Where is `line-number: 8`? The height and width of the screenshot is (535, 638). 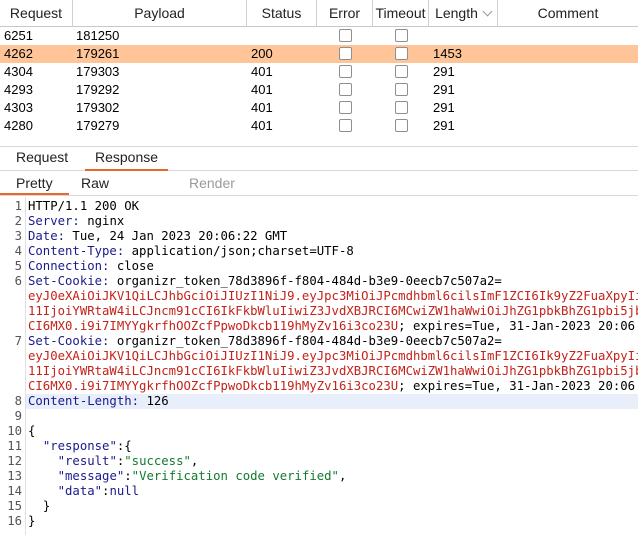 line-number: 8 is located at coordinates (18, 401).